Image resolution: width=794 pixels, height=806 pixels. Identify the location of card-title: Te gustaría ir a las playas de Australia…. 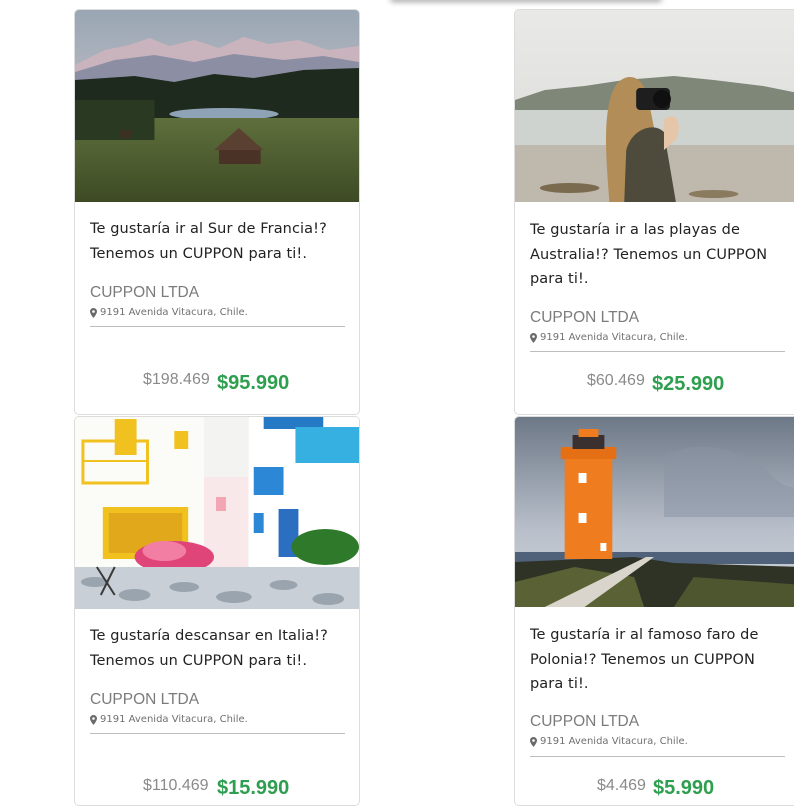
(649, 254).